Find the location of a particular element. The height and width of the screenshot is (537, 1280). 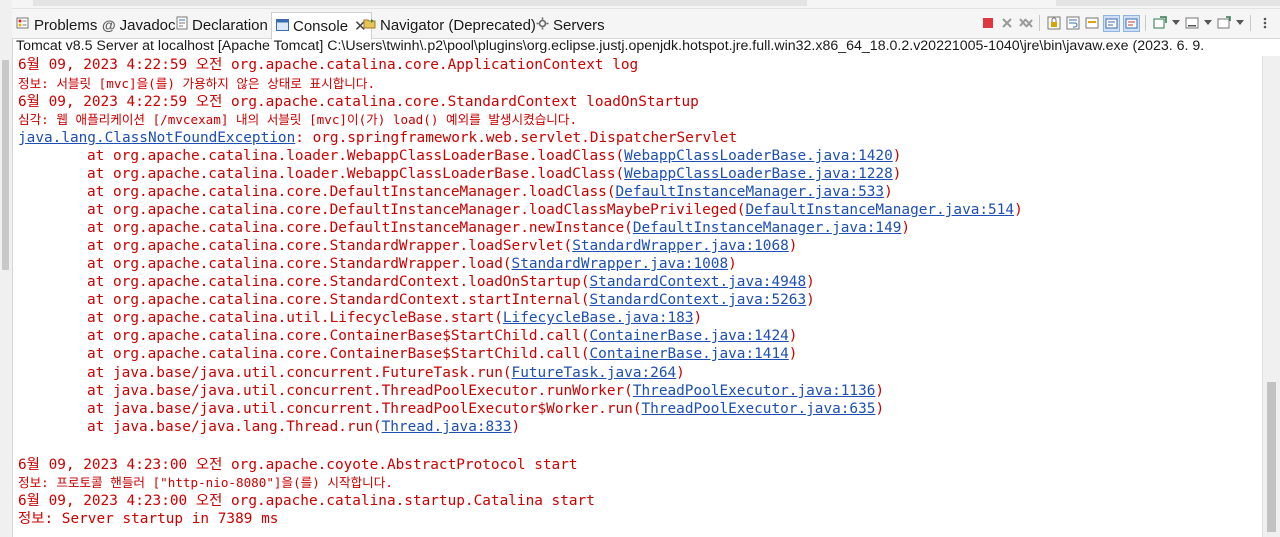

tab-navigator-label: Navigator (Deprecated) is located at coordinates (458, 25).